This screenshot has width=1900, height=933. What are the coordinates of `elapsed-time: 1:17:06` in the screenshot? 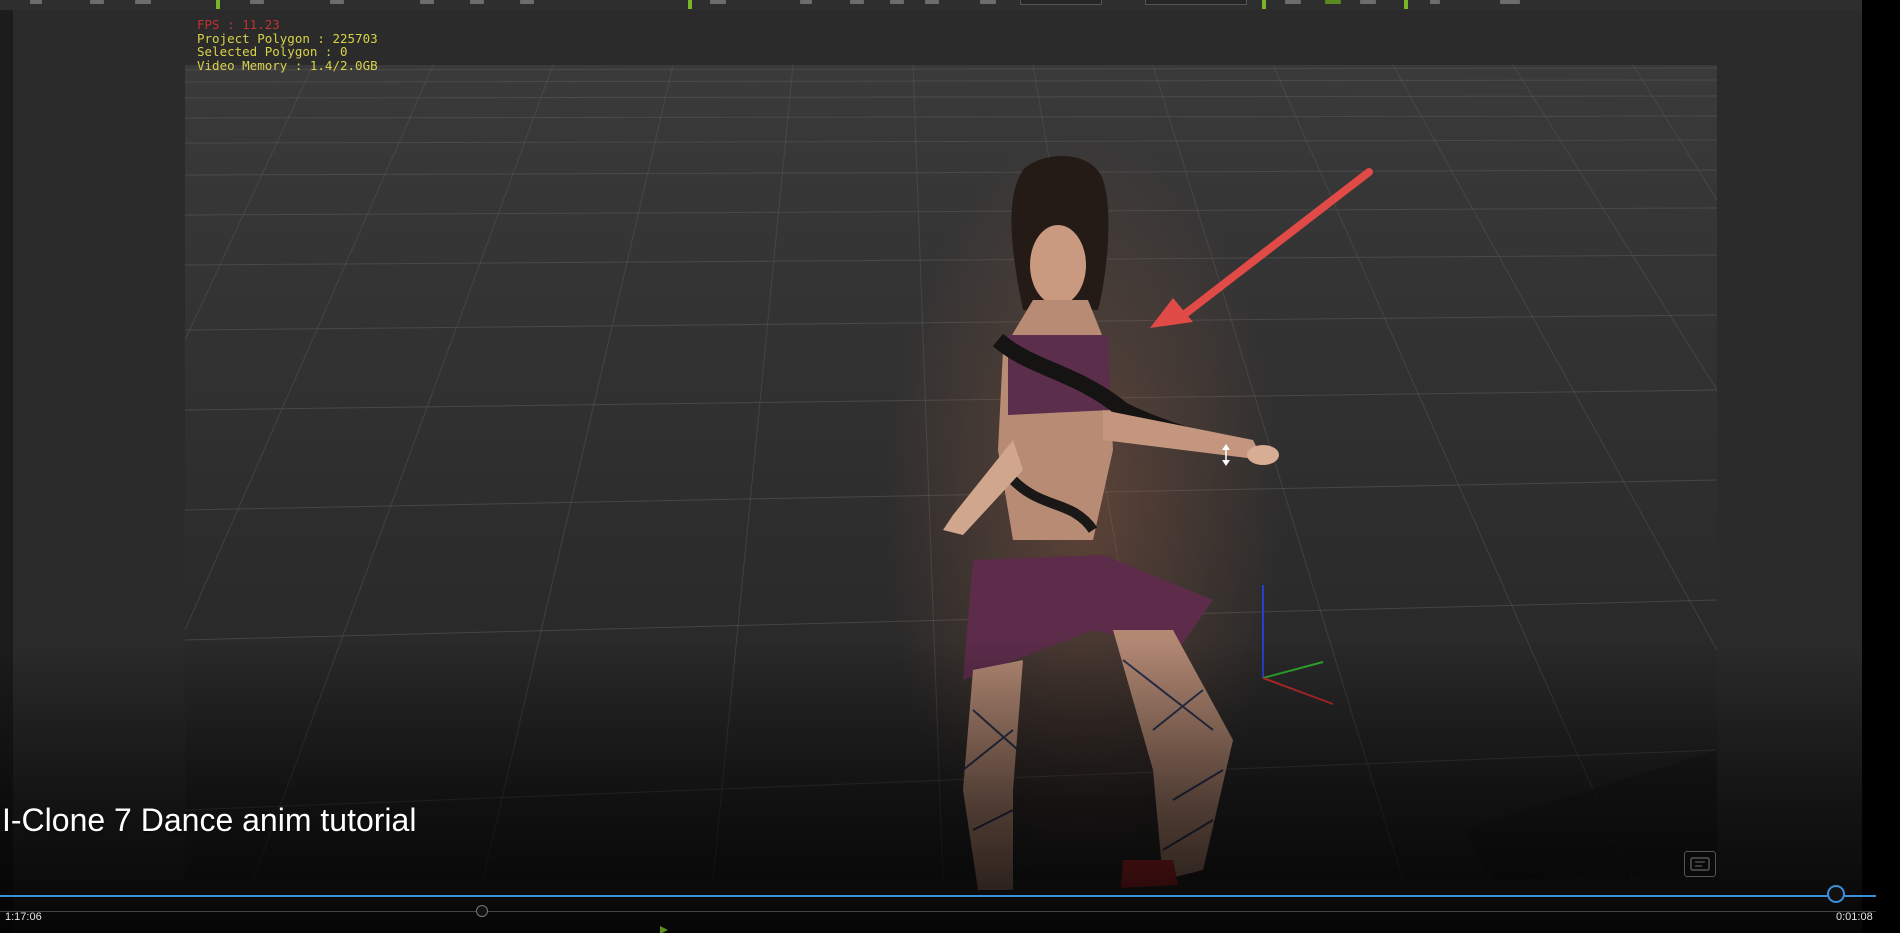 It's located at (23, 917).